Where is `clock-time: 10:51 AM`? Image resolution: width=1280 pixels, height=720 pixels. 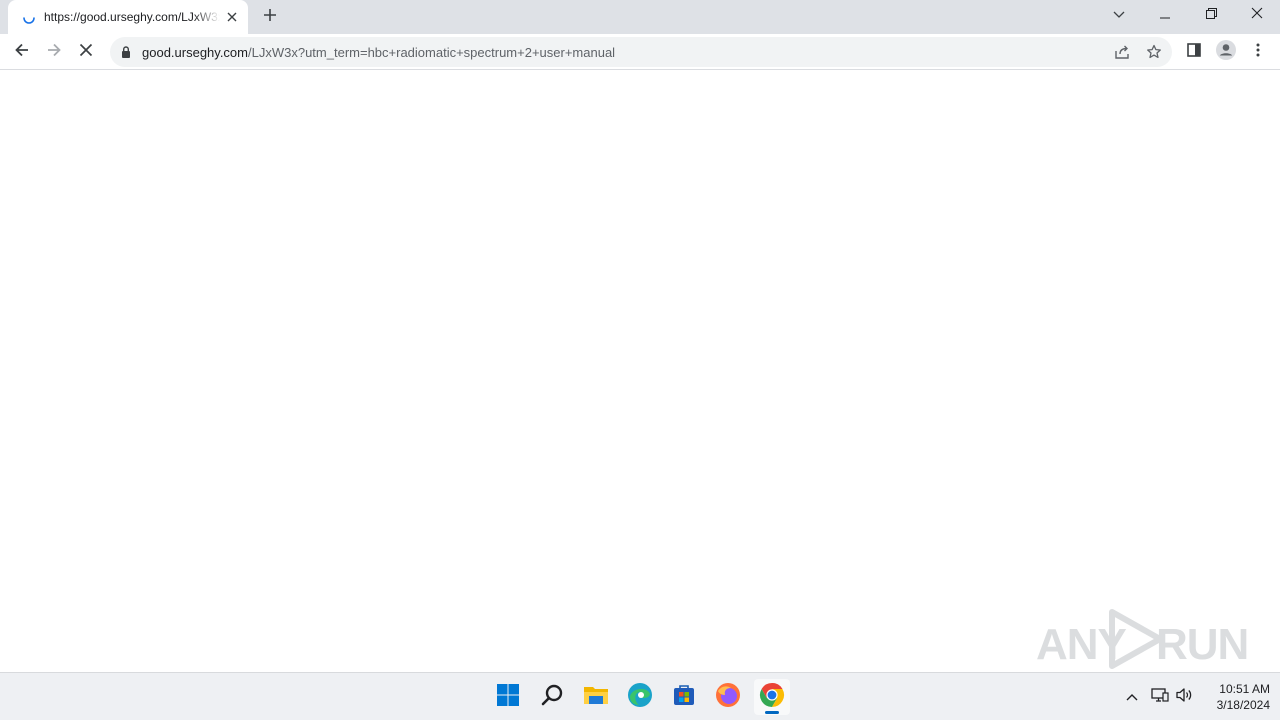
clock-time: 10:51 AM is located at coordinates (1244, 689).